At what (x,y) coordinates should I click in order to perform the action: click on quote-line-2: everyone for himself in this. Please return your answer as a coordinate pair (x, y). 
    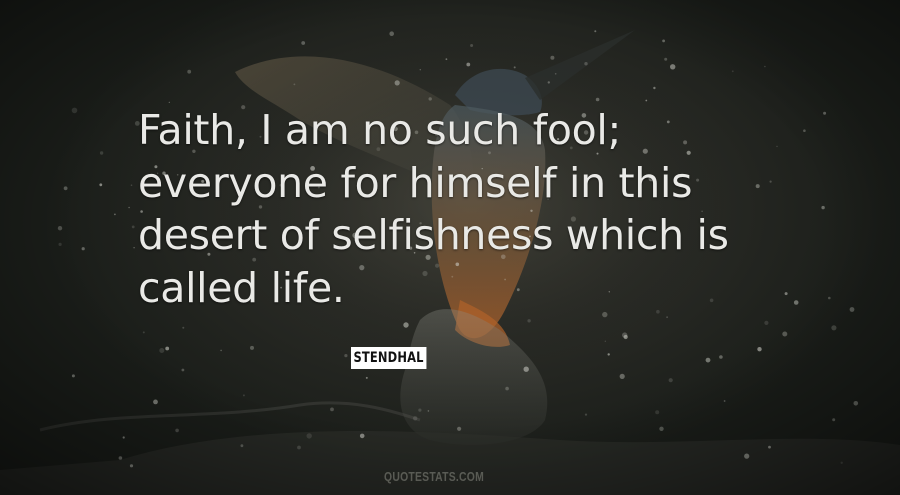
    Looking at the image, I should click on (415, 182).